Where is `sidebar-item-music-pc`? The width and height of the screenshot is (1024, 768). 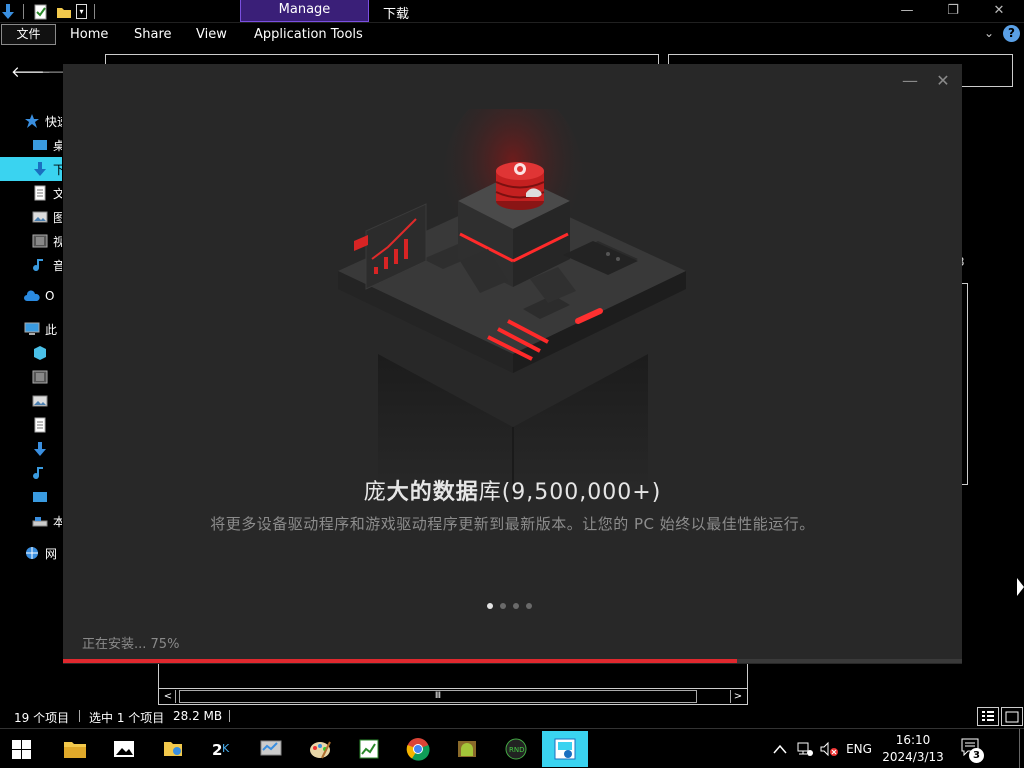 sidebar-item-music-pc is located at coordinates (31, 473).